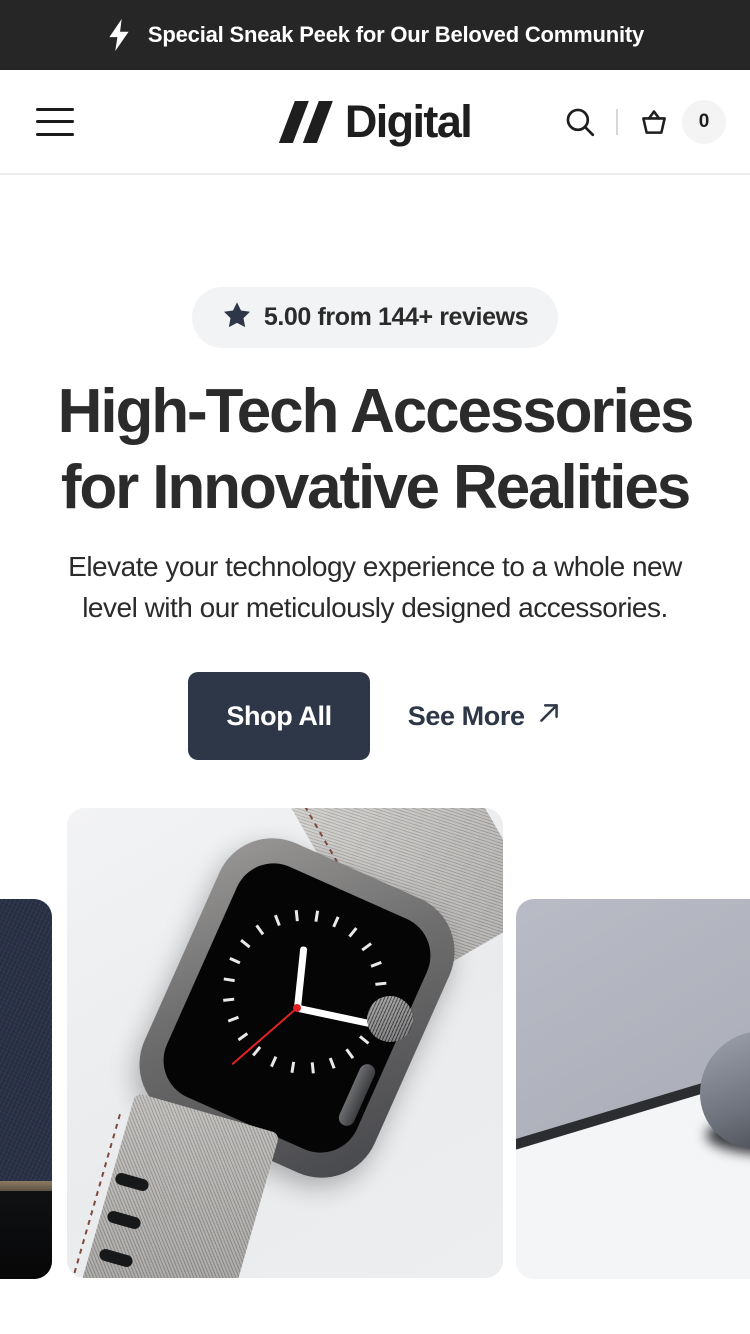 Image resolution: width=750 pixels, height=1334 pixels. Describe the element at coordinates (306, 122) in the screenshot. I see `digital-logo-mark` at that location.